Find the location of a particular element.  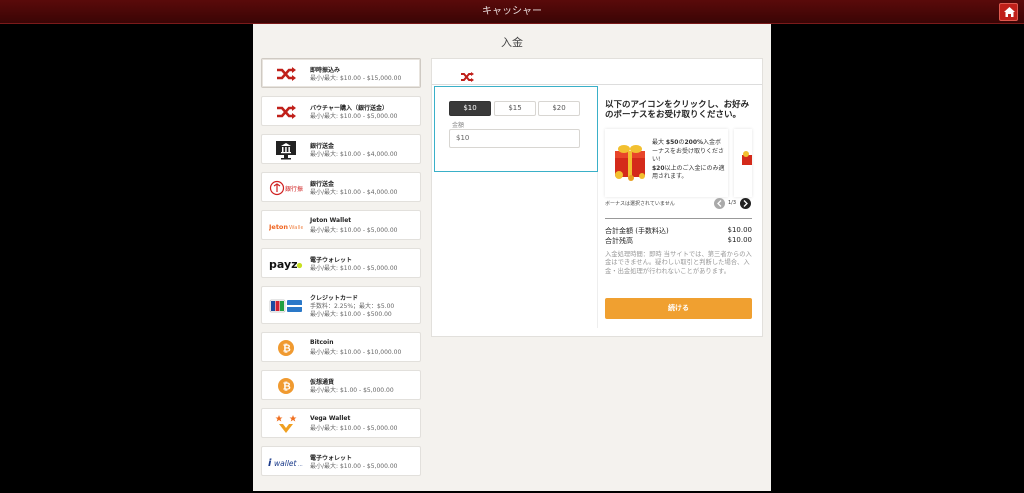

total-balance-value: $10.00 is located at coordinates (740, 240).